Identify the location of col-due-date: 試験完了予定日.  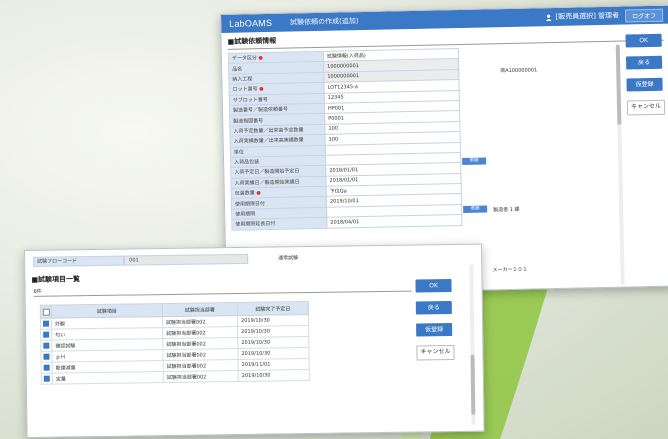
(273, 308).